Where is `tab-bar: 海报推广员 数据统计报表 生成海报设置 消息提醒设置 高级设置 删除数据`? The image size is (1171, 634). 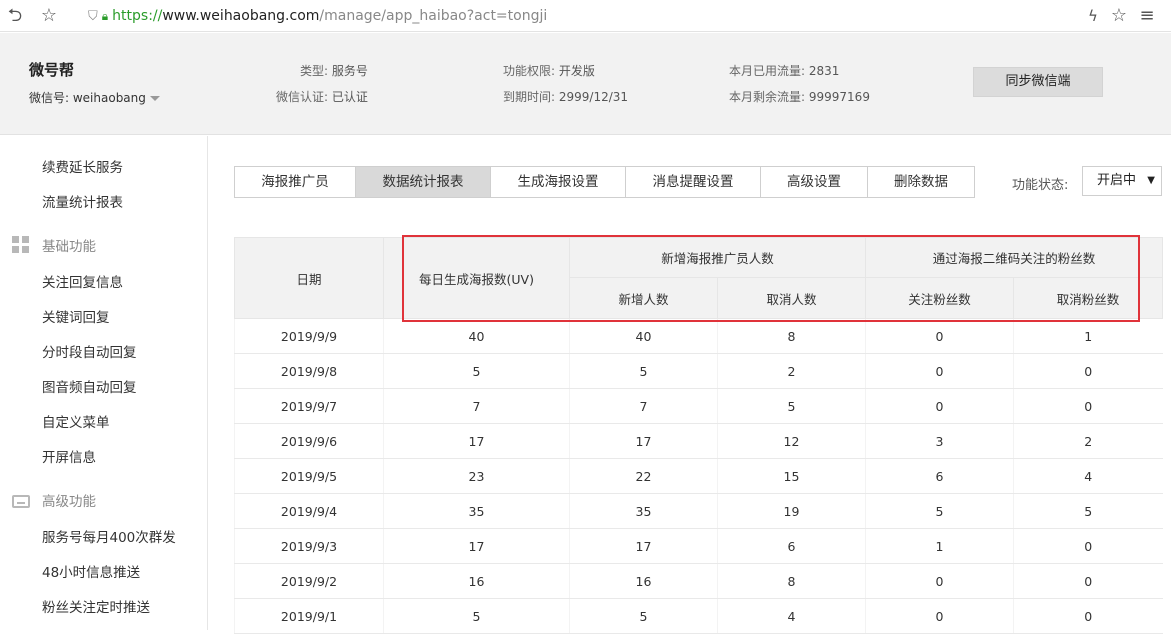
tab-bar: 海报推广员 数据统计报表 生成海报设置 消息提醒设置 高级设置 删除数据 is located at coordinates (604, 182).